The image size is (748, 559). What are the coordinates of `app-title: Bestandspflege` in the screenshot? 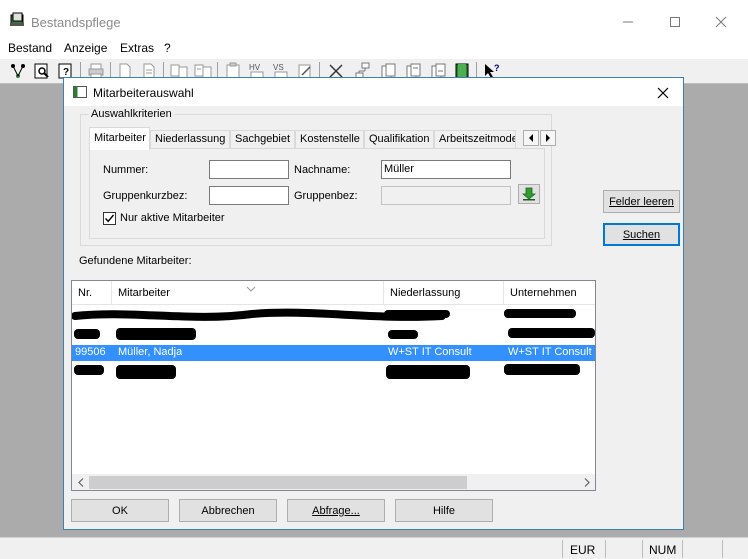 It's located at (76, 22).